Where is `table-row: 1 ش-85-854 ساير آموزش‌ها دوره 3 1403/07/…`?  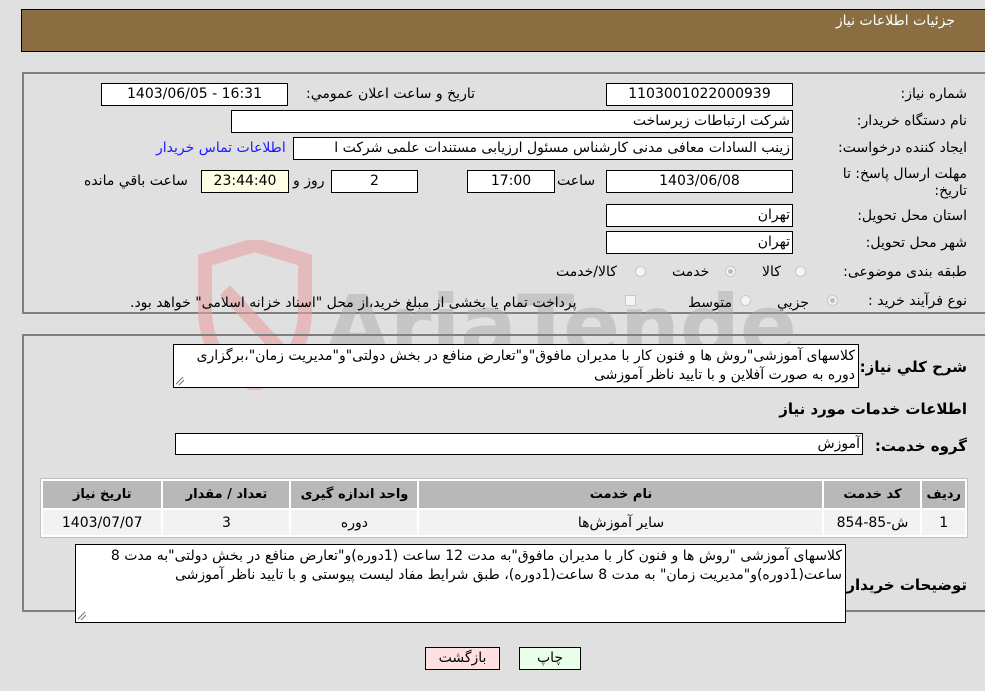
table-row: 1 ش-85-854 ساير آموزش‌ها دوره 3 1403/07/… is located at coordinates (504, 522).